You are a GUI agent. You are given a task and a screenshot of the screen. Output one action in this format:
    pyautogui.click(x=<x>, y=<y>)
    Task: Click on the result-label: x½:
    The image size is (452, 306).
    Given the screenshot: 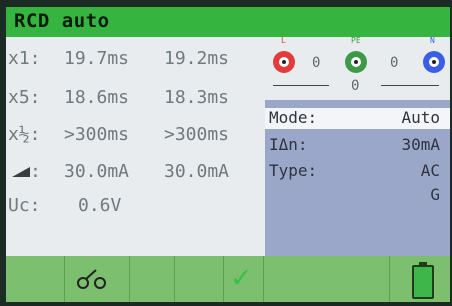 What is the action you would take?
    pyautogui.click(x=24, y=134)
    